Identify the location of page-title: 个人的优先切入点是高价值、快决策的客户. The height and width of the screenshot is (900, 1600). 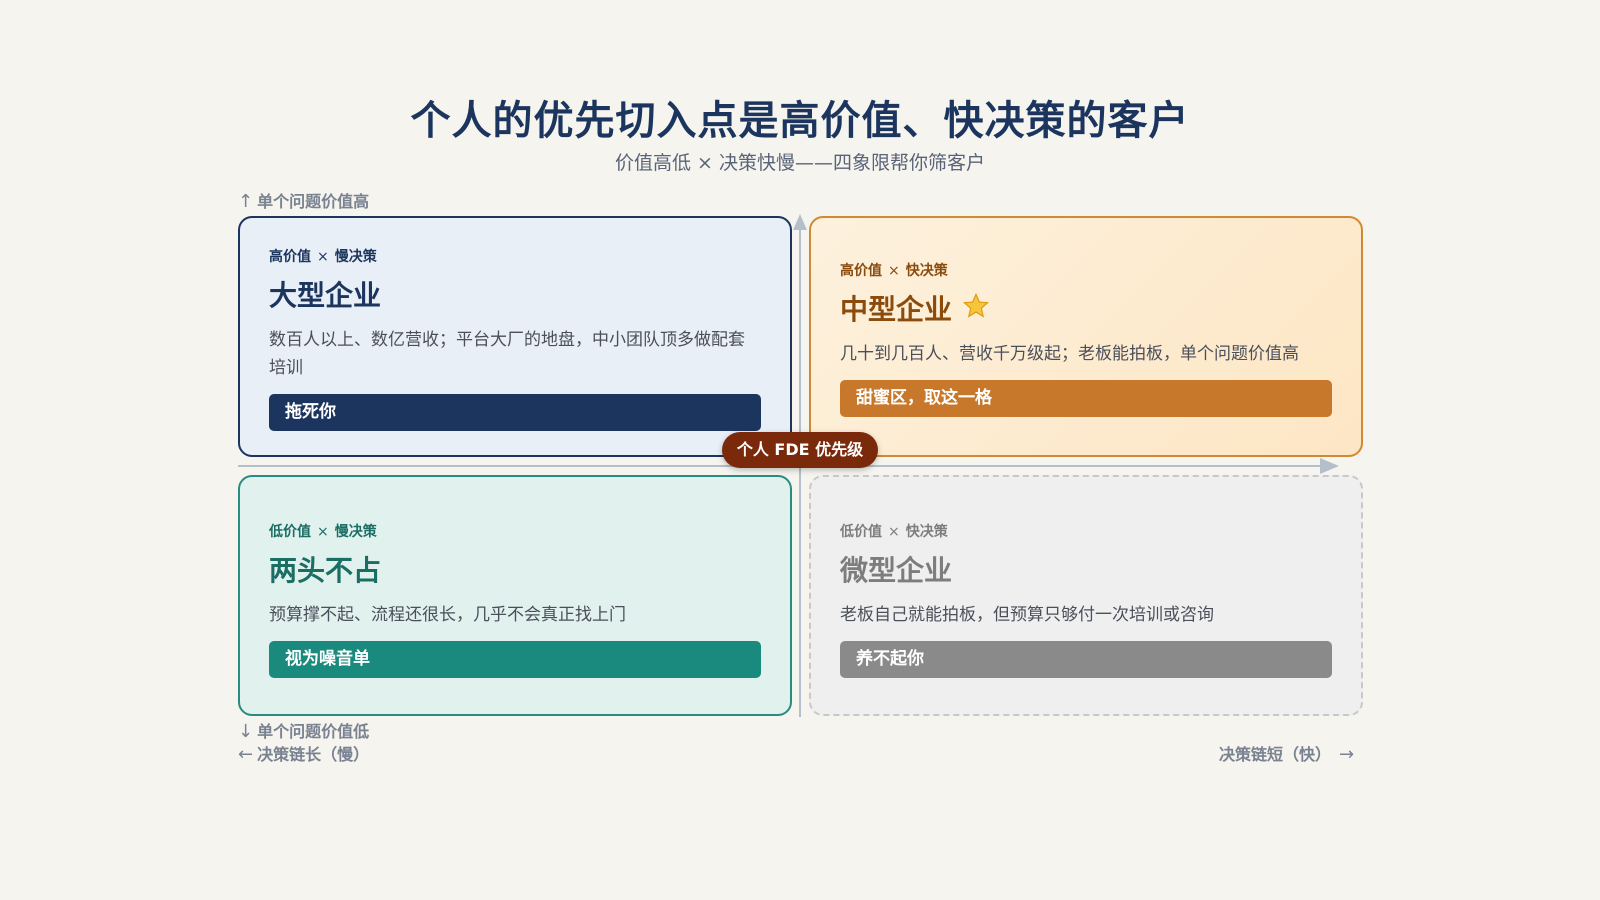
(800, 121).